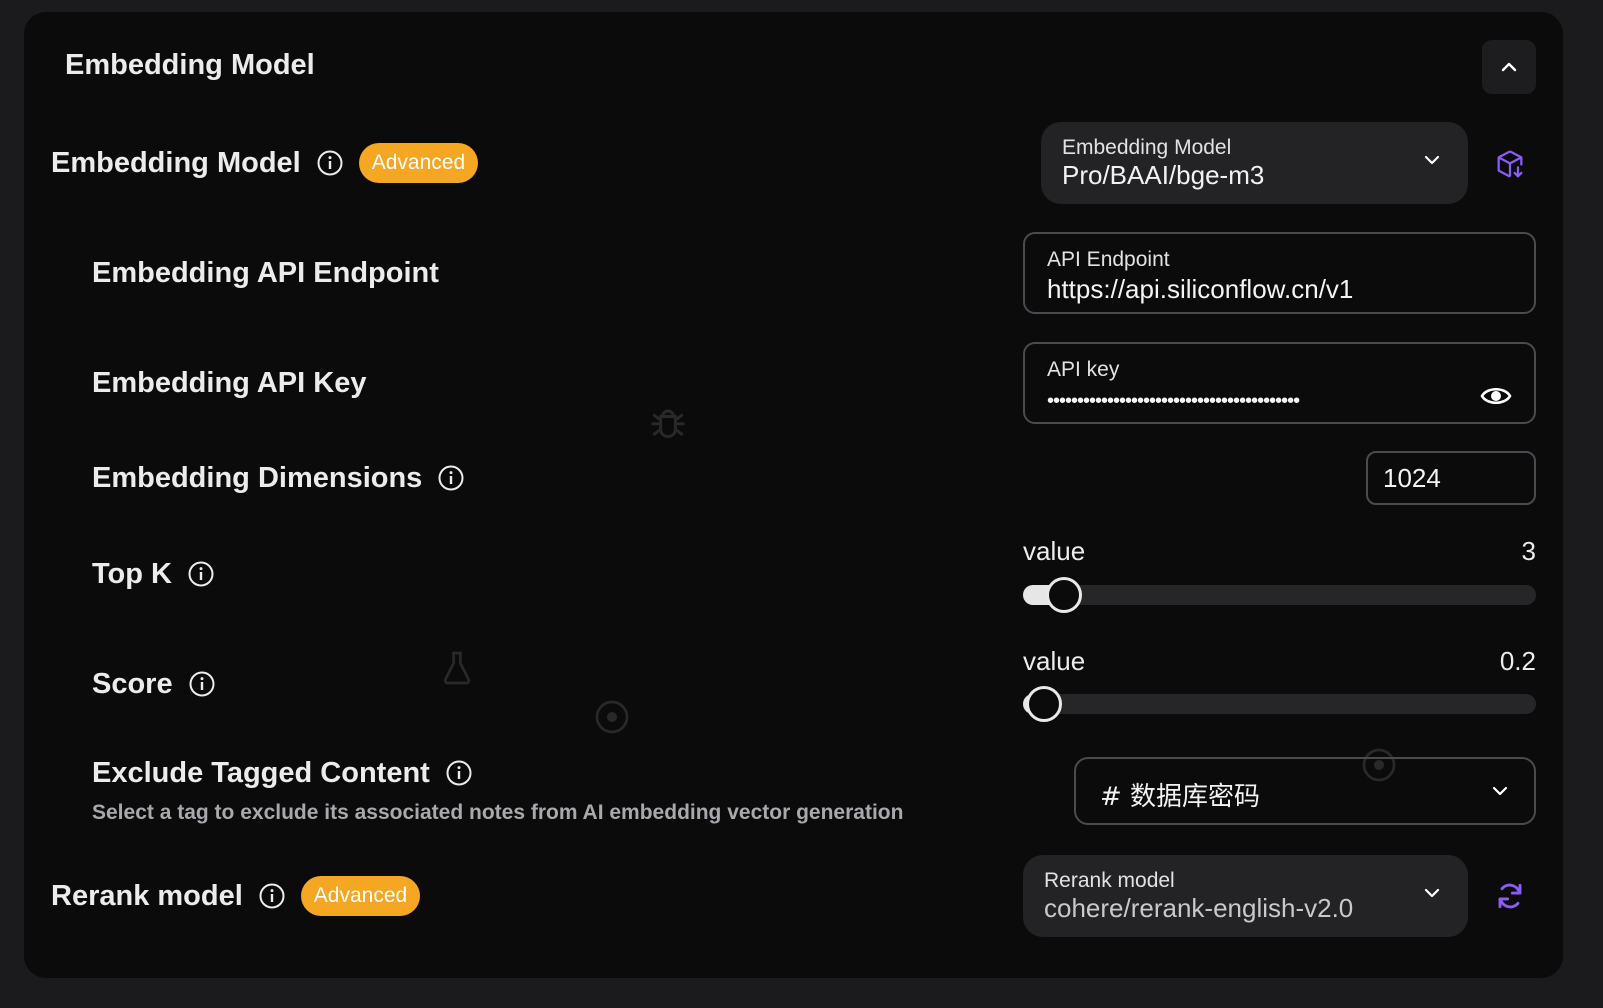 The width and height of the screenshot is (1603, 1008). Describe the element at coordinates (1108, 259) in the screenshot. I see `api-endpoint-field-label: API Endpoint` at that location.